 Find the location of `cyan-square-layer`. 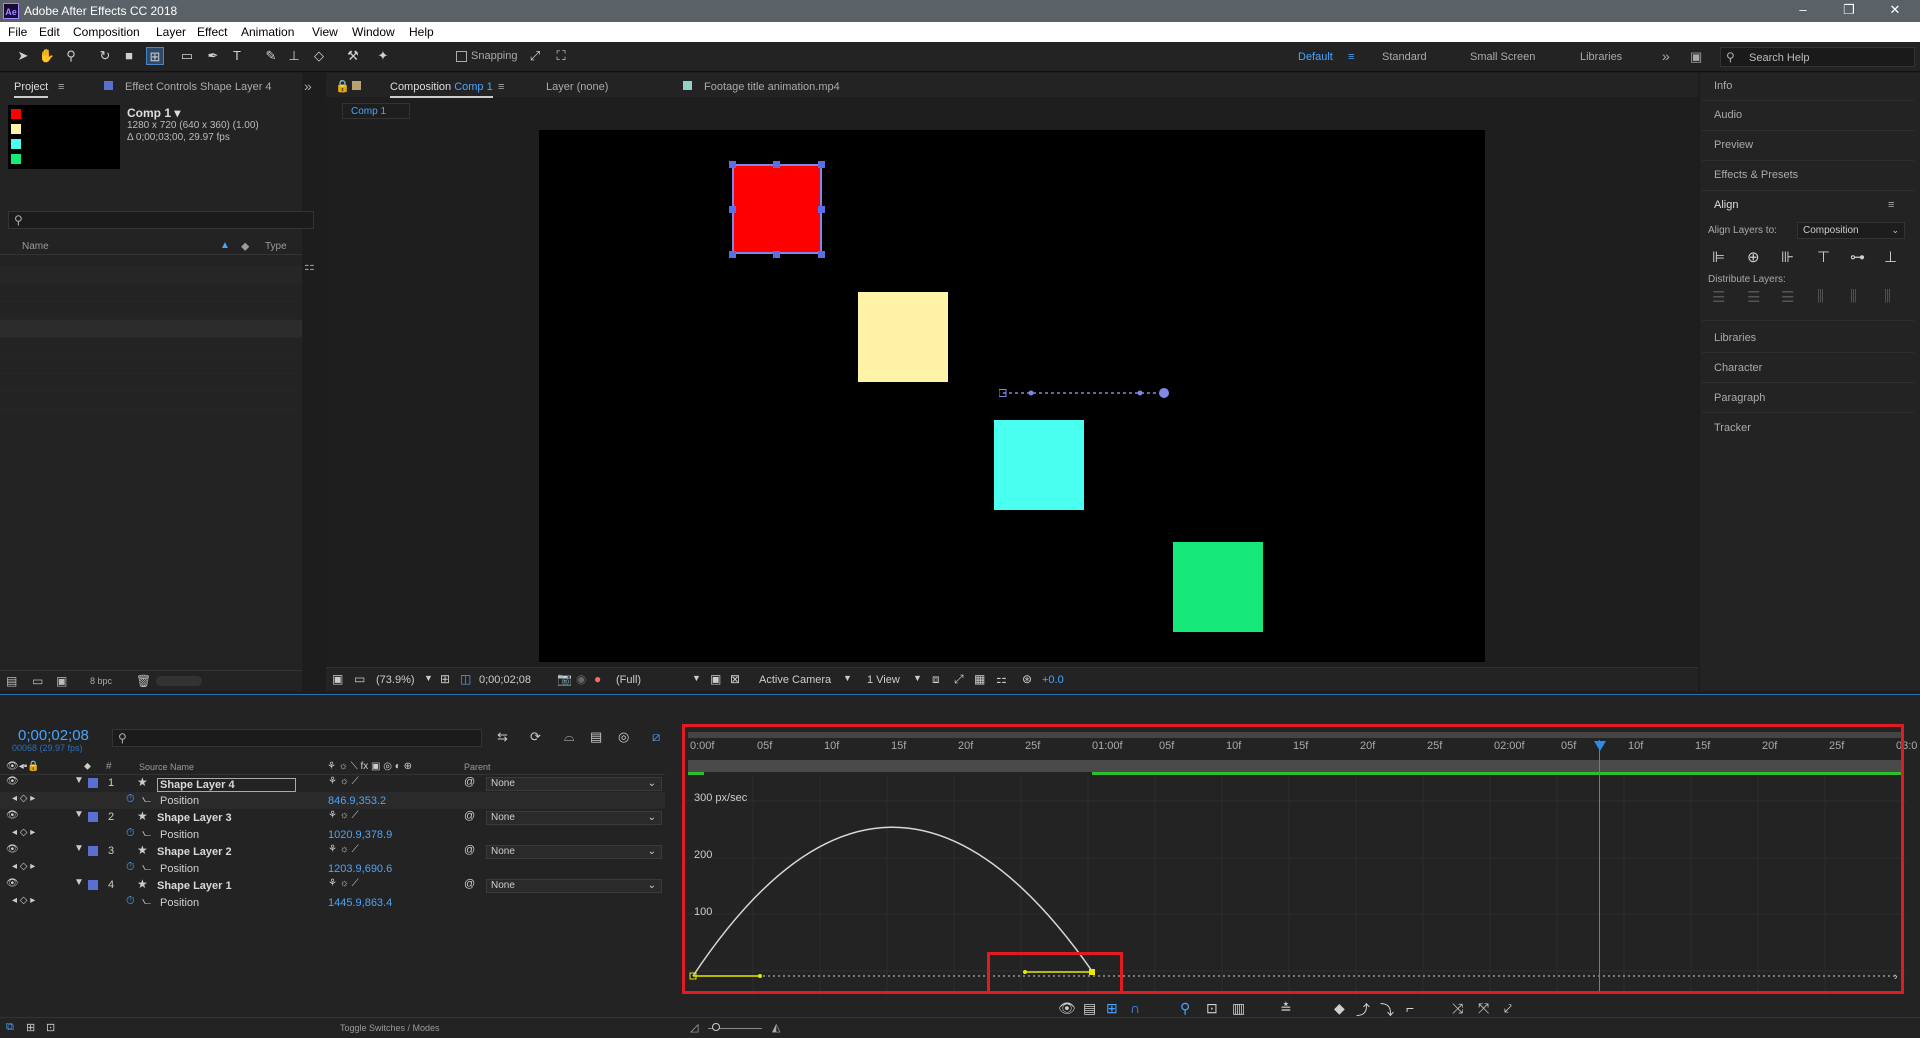

cyan-square-layer is located at coordinates (1039, 465).